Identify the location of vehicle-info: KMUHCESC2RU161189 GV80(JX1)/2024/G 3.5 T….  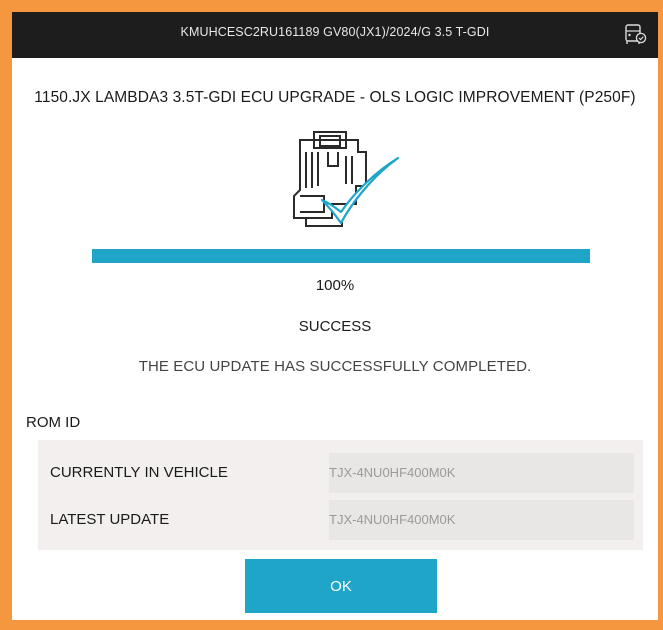
(335, 32).